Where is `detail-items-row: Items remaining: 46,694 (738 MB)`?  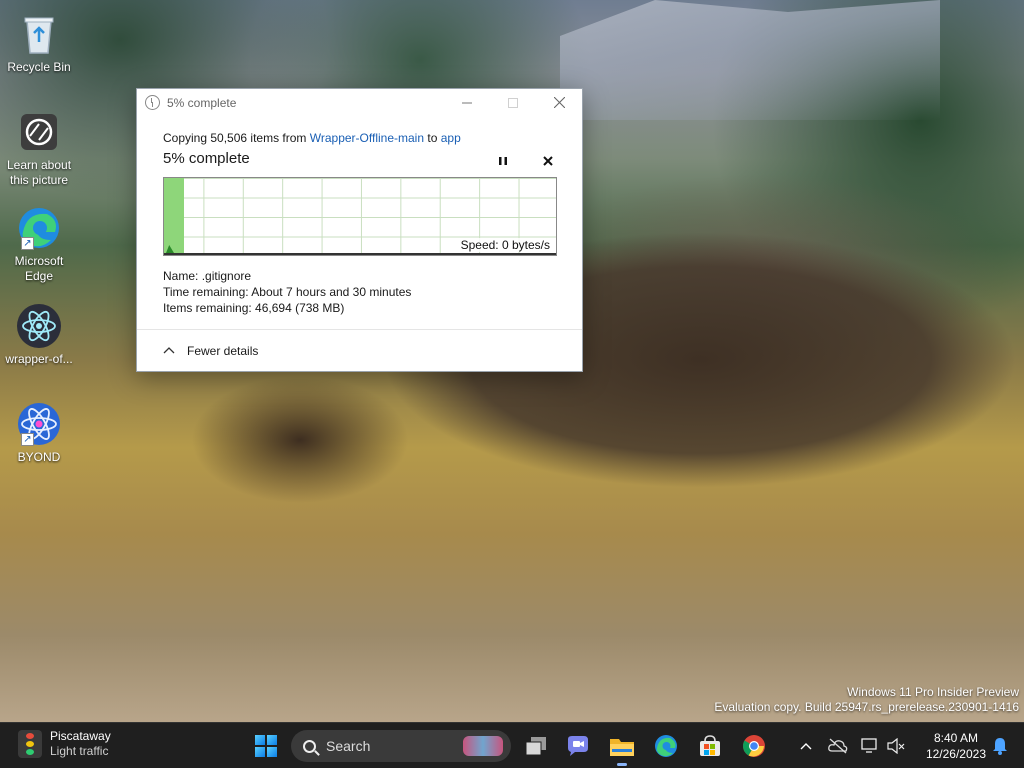
detail-items-row: Items remaining: 46,694 (738 MB) is located at coordinates (287, 308).